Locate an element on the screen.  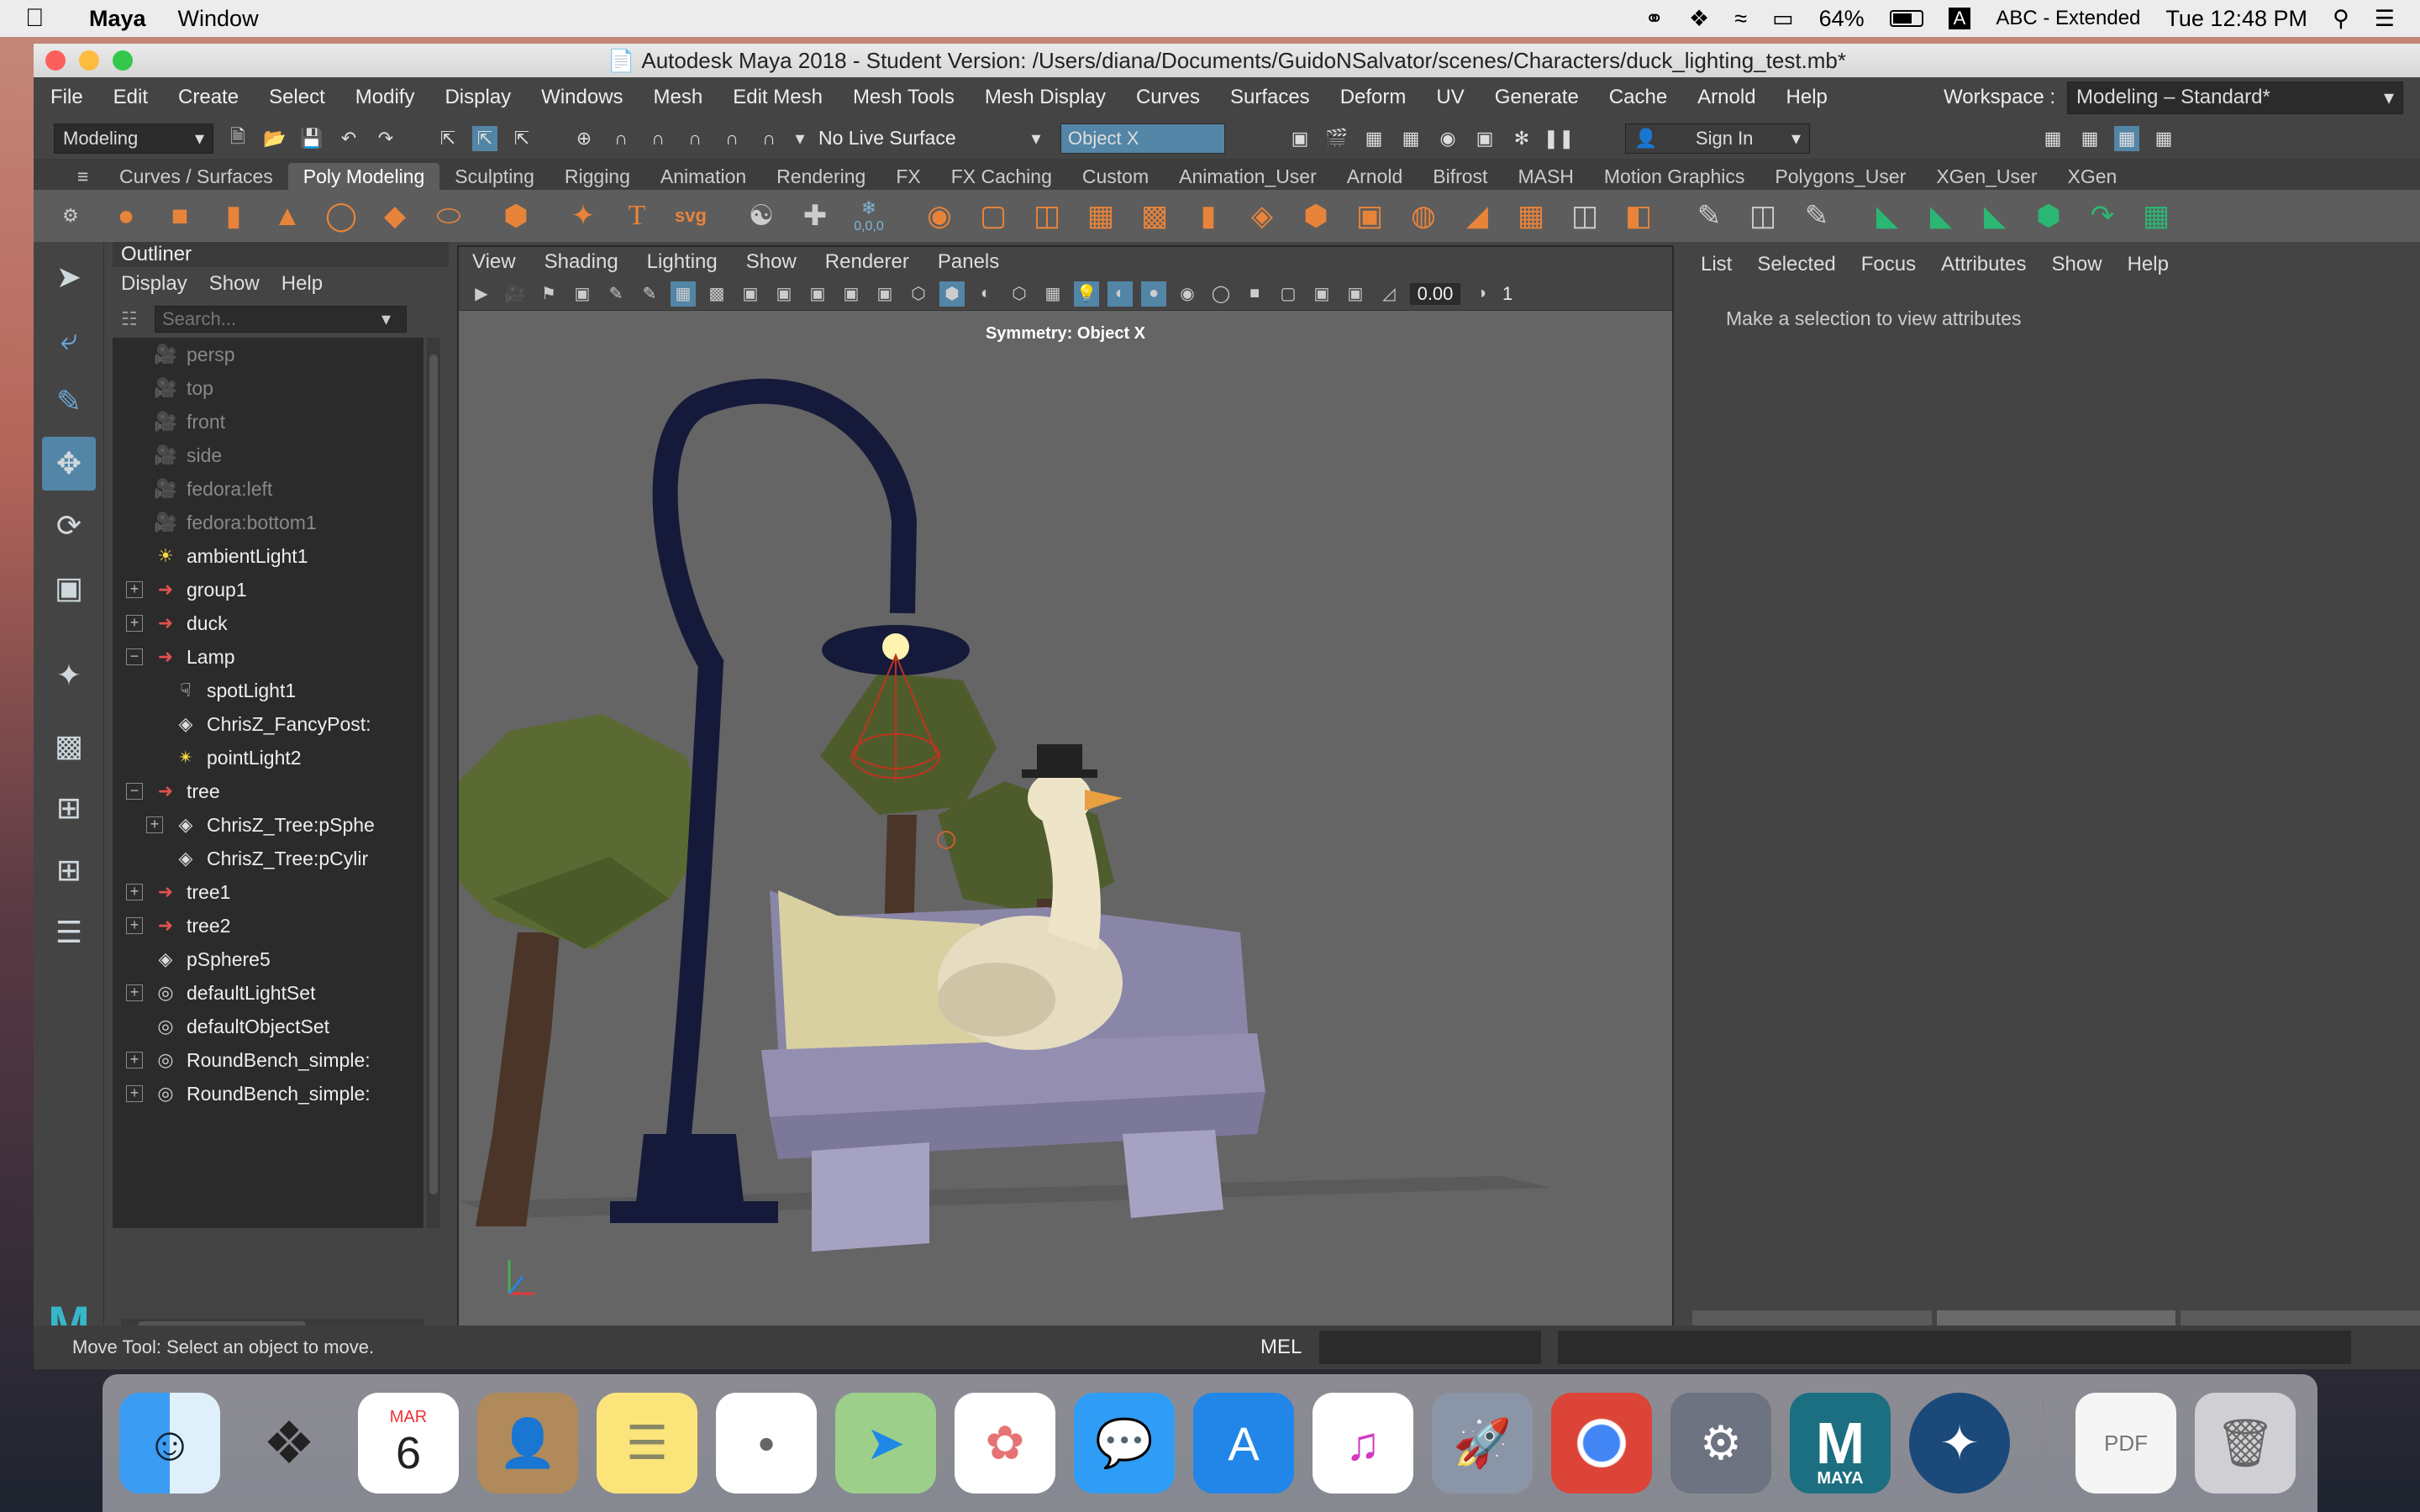
planar-uv-icon: ◣ is located at coordinates (1887, 216).